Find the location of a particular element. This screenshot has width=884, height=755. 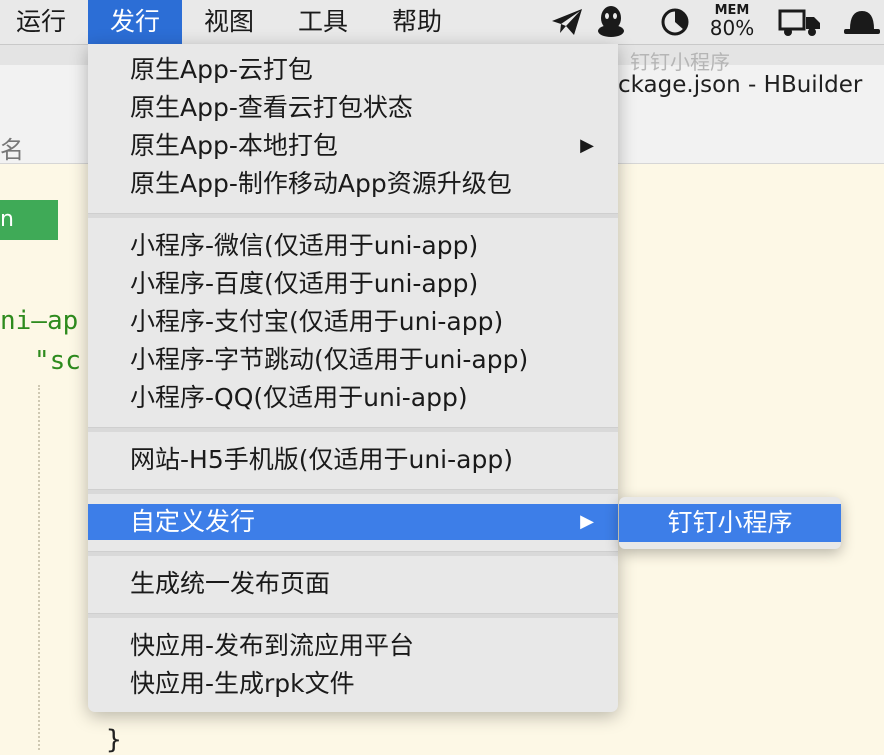

paper-plane-icon is located at coordinates (567, 22).